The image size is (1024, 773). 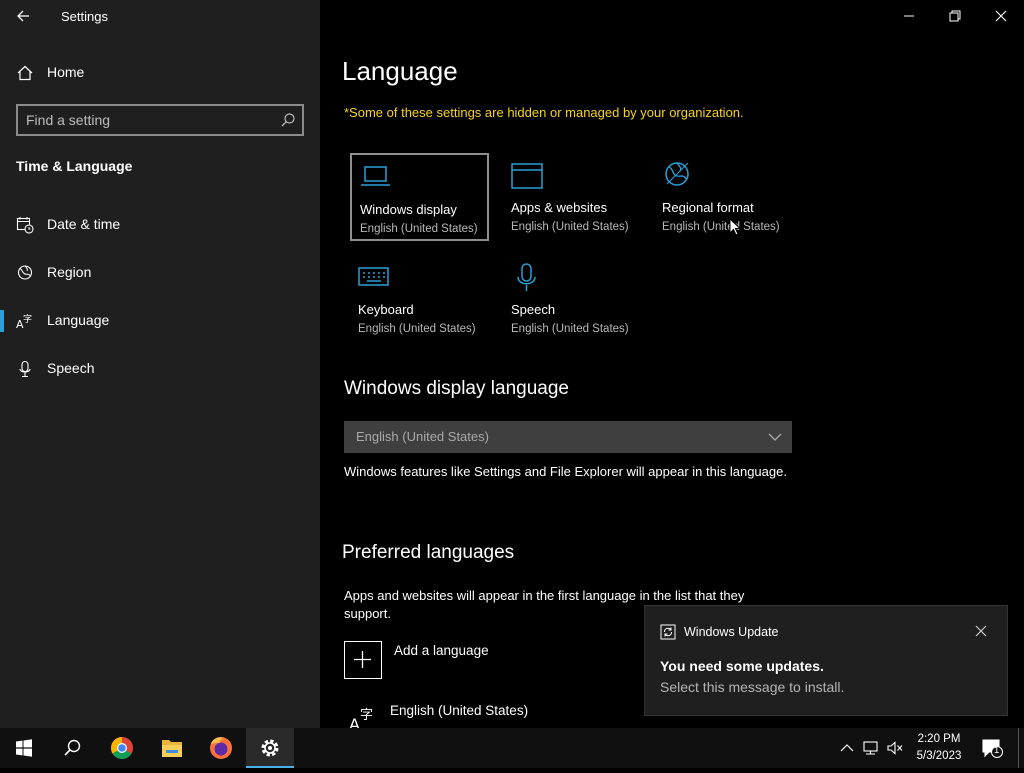 I want to click on active-indicator, so click(x=2, y=321).